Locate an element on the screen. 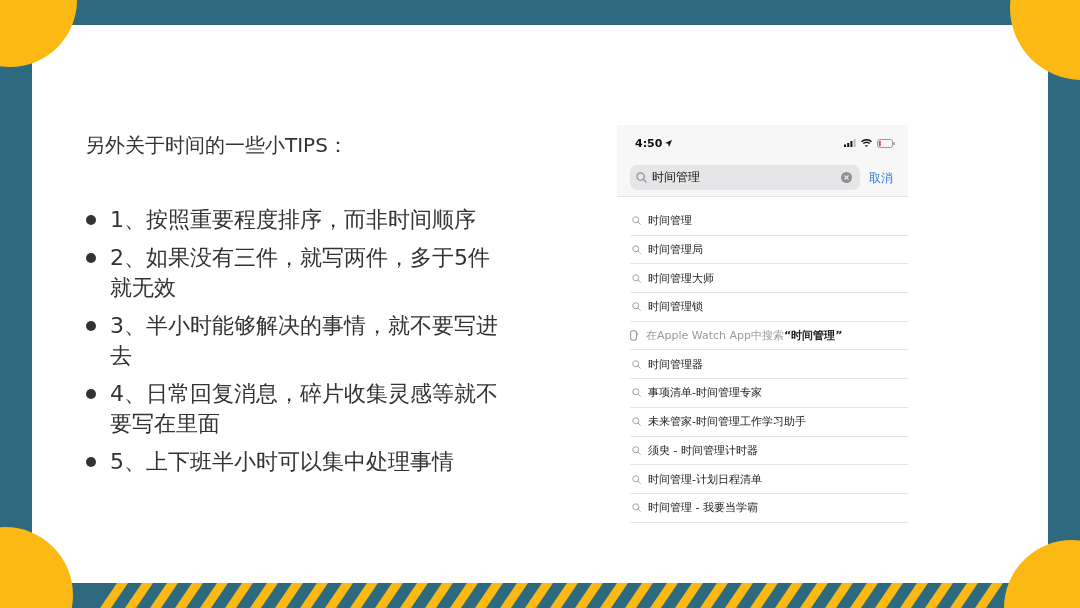  signal-icon is located at coordinates (850, 143).